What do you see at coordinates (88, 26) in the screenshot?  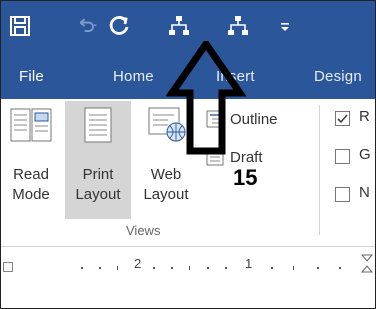 I see `undo-icon` at bounding box center [88, 26].